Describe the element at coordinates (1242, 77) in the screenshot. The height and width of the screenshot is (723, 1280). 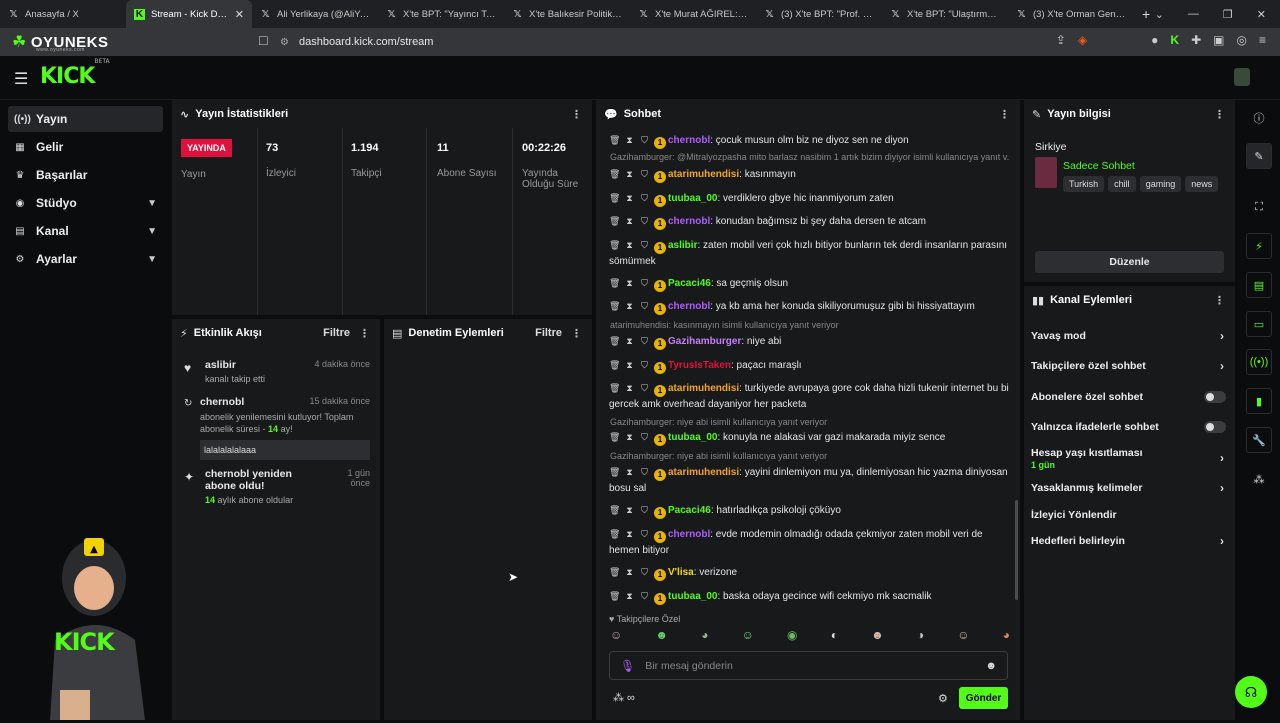
I see `user-avatar` at that location.